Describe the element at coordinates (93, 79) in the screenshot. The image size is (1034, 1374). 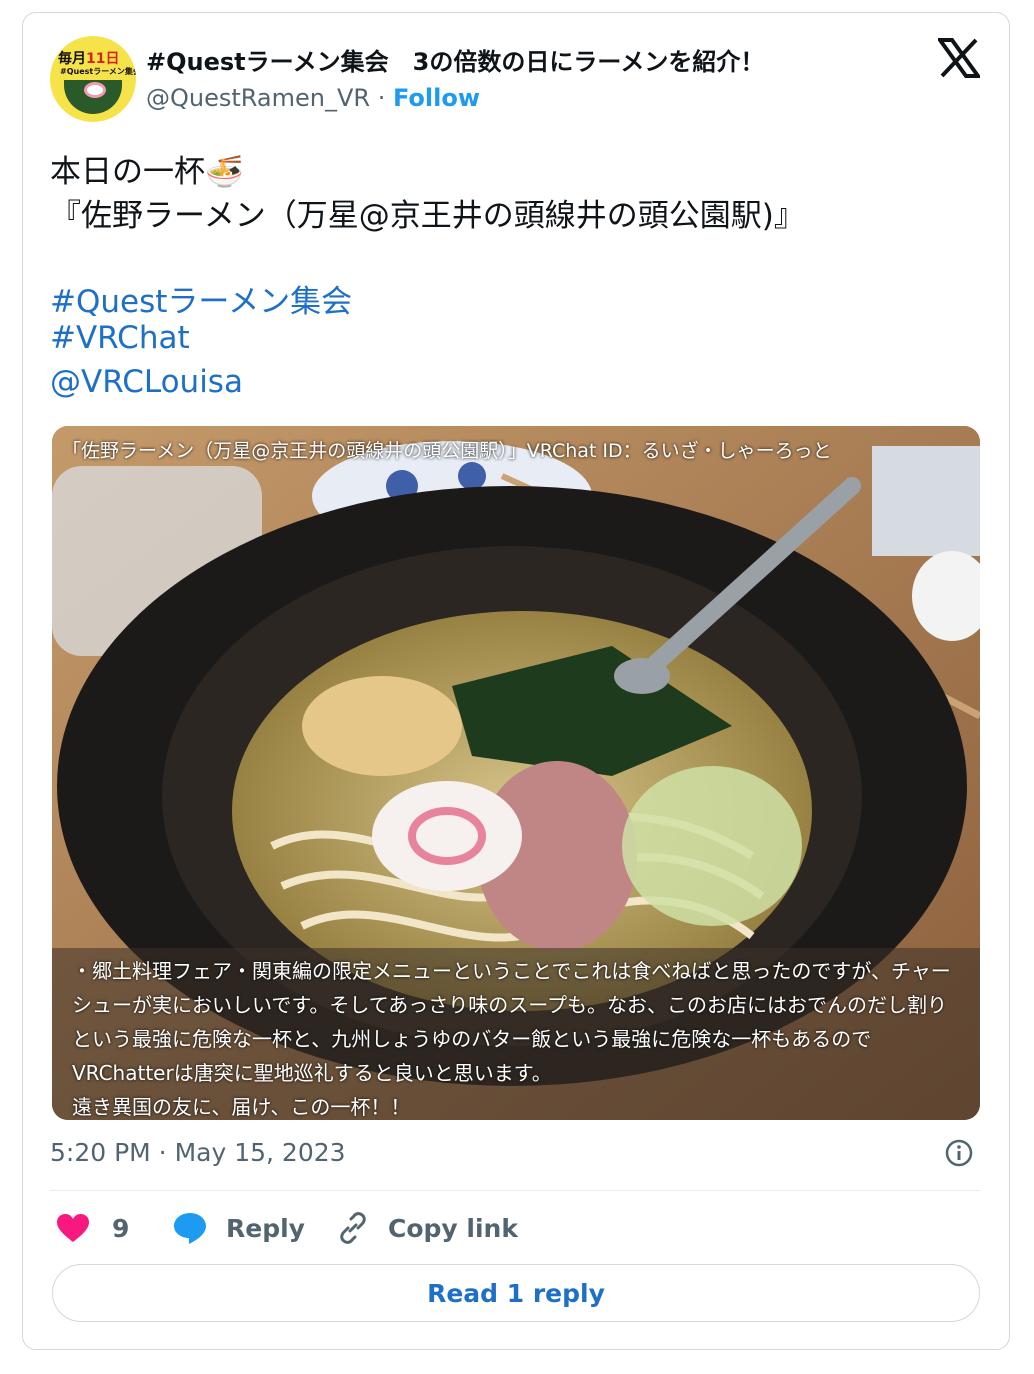
I see `avatar: 毎月11日 #Questラーメン集会` at that location.